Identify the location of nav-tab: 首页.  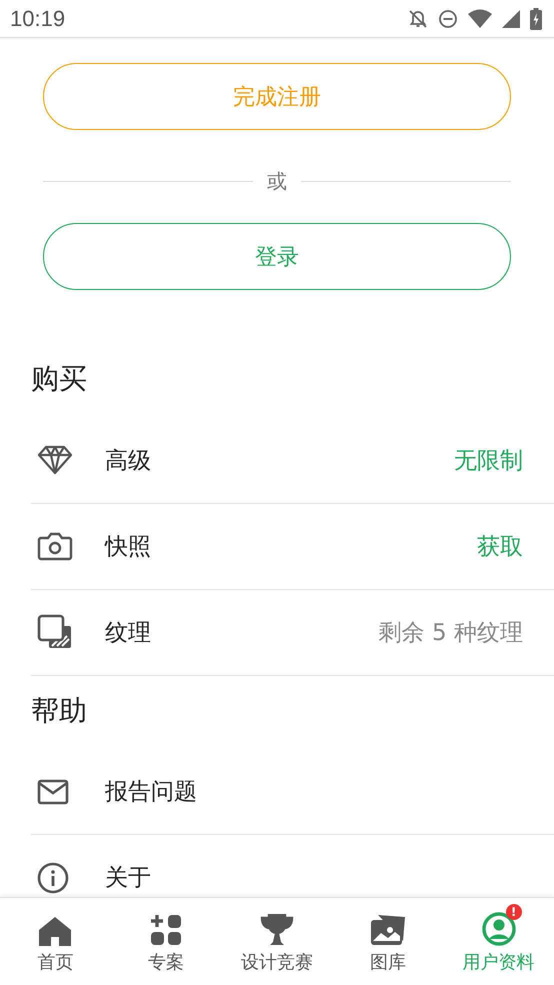
(55, 941).